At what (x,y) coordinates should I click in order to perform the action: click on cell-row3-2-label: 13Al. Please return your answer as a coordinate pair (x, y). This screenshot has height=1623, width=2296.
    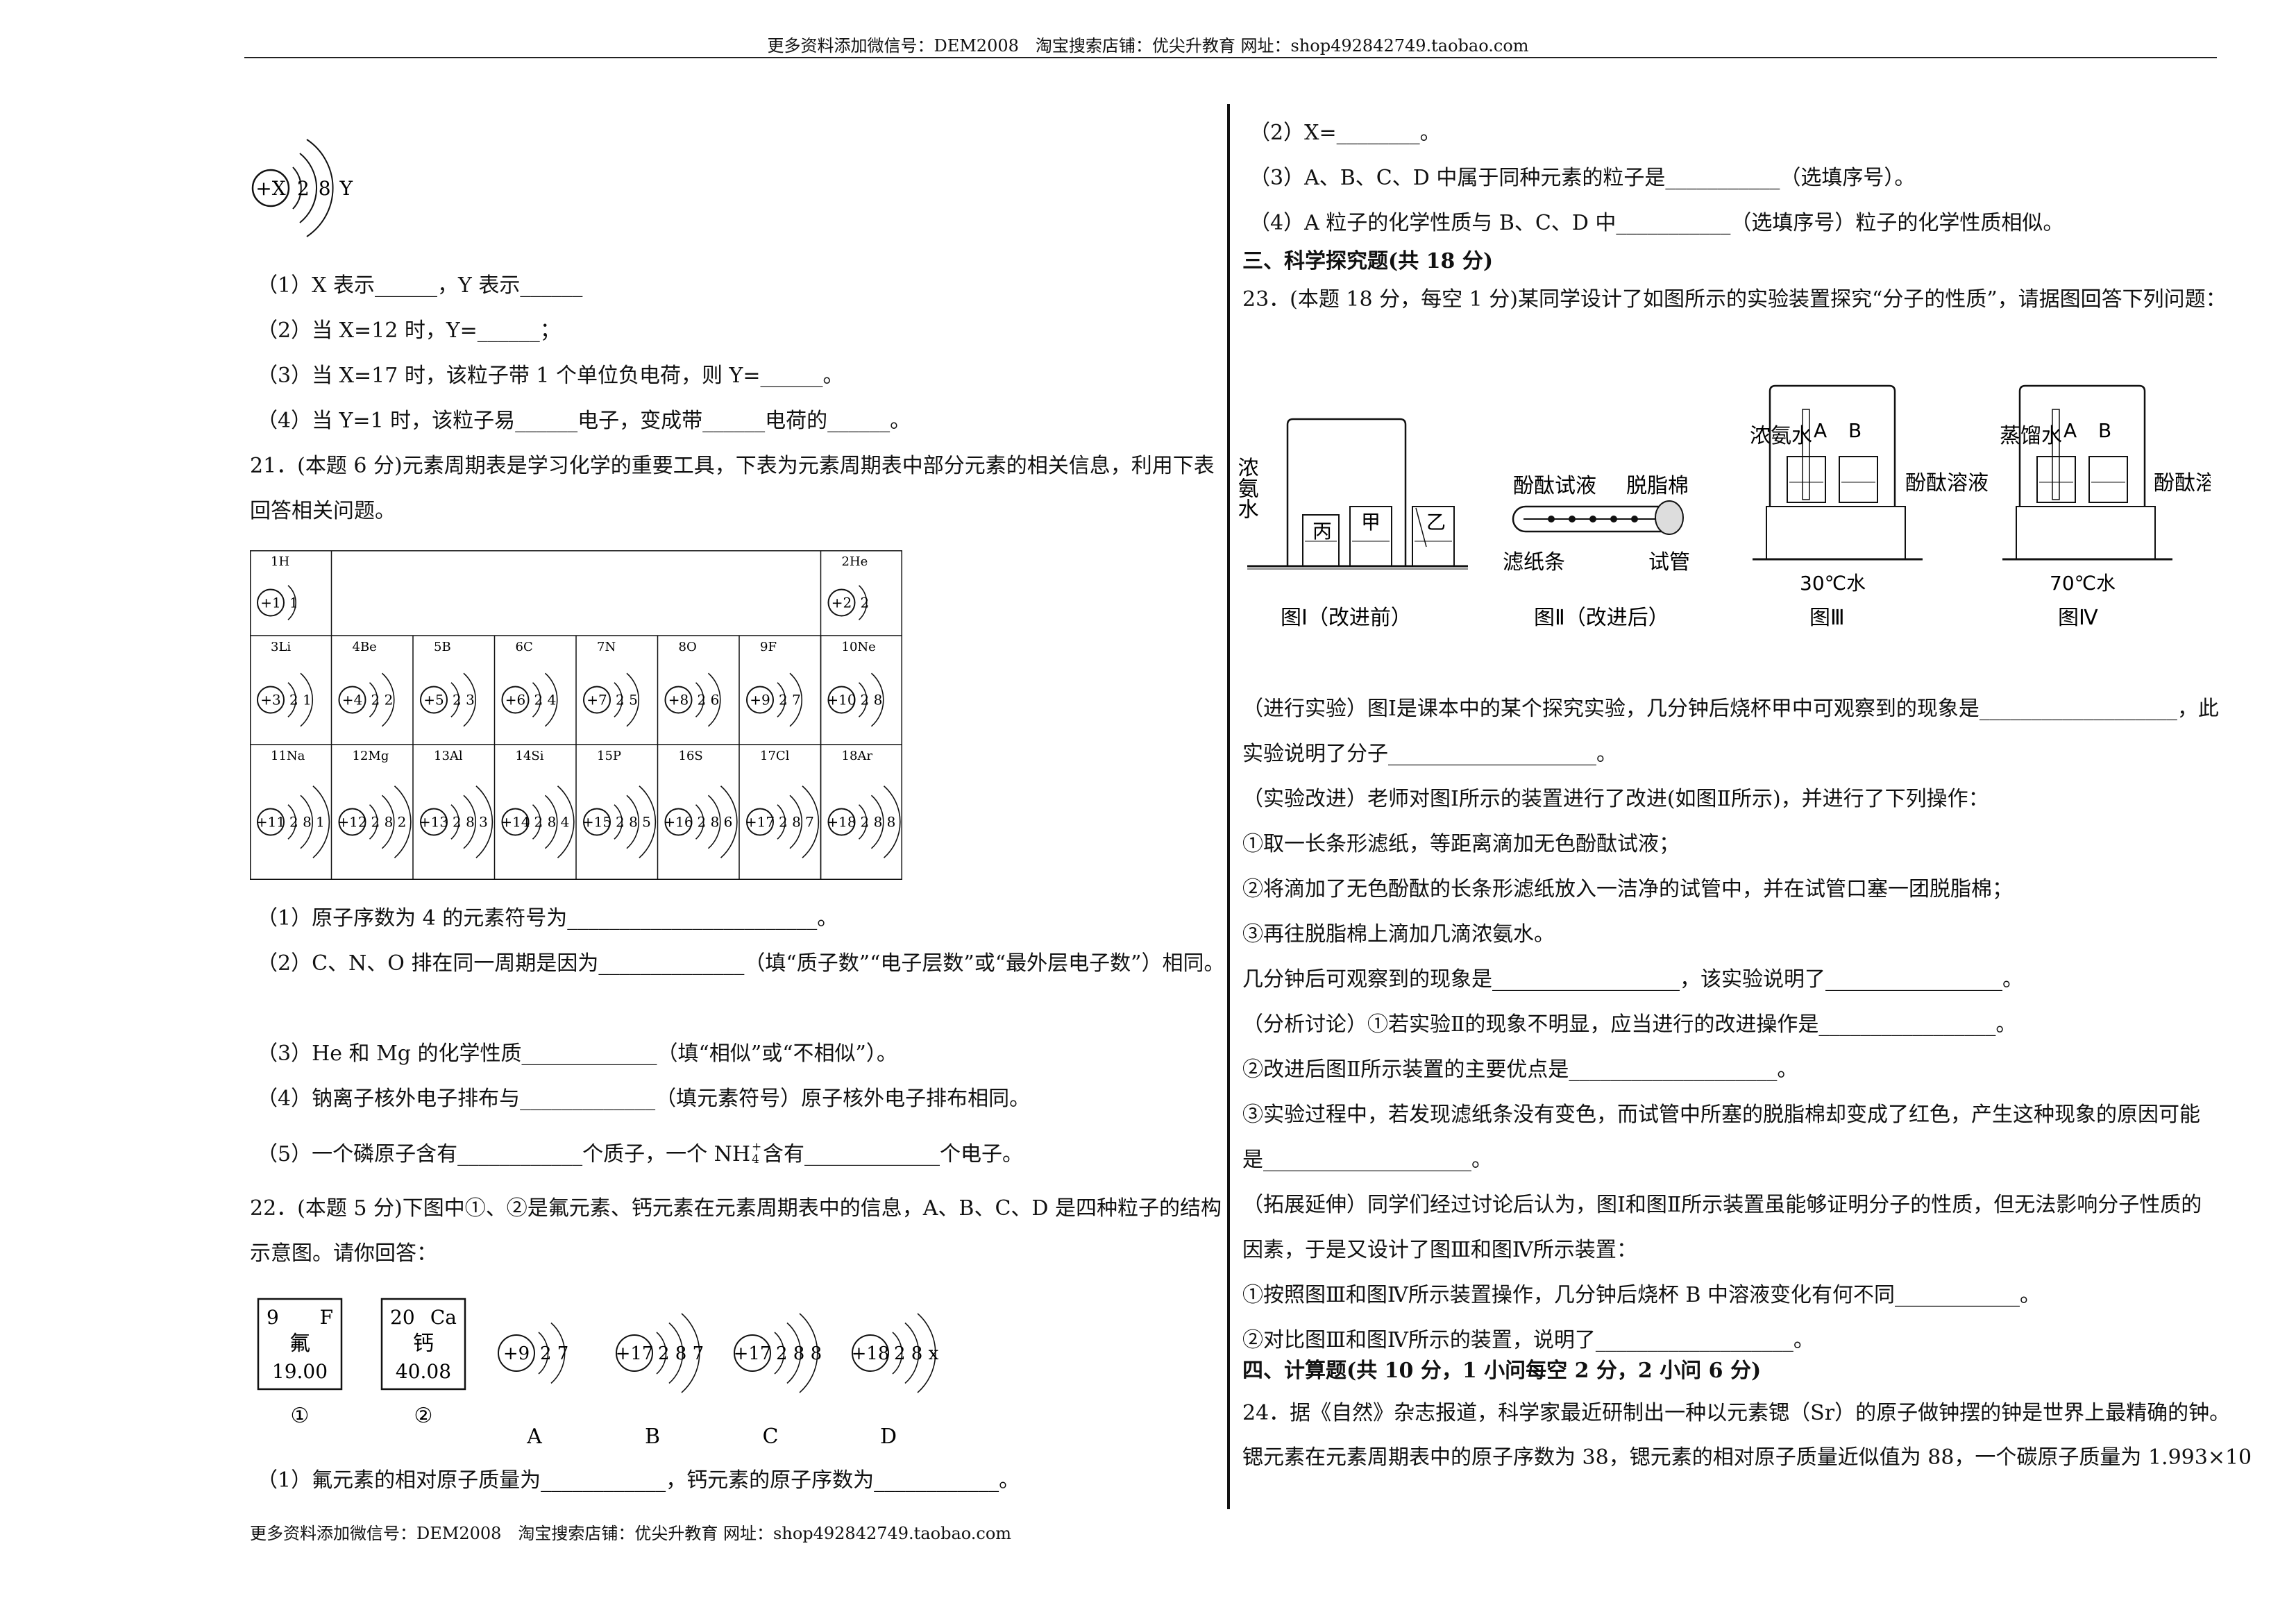
    Looking at the image, I should click on (448, 756).